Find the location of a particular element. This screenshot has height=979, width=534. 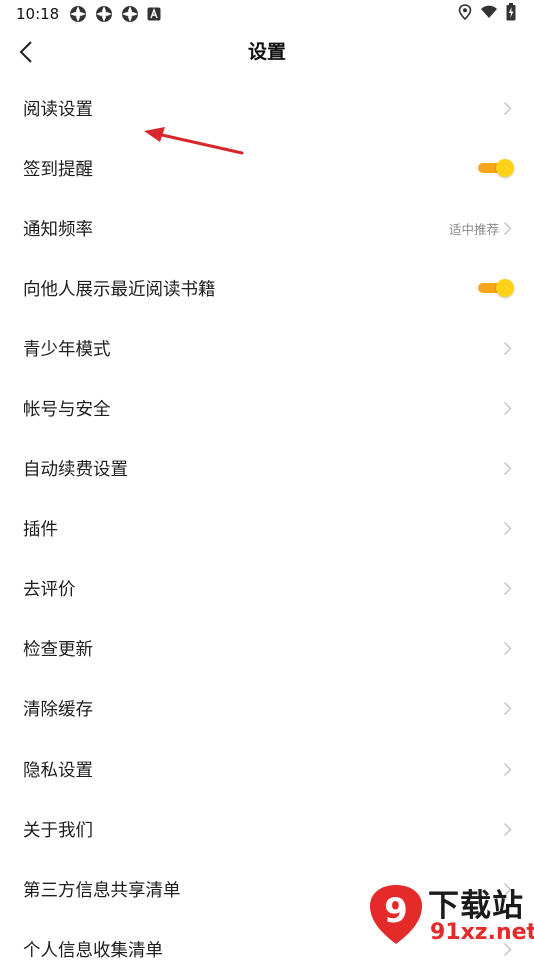

notification-frequency-value: 适中推荐 is located at coordinates (473, 229).